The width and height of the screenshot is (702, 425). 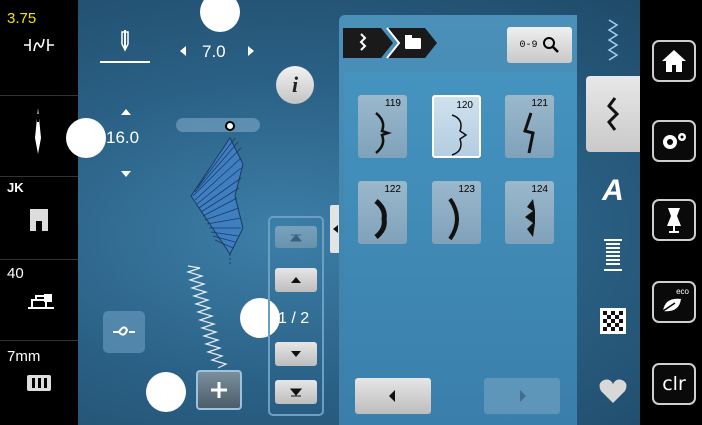 I want to click on stitch-width-cell: 3.75, so click(x=39, y=48).